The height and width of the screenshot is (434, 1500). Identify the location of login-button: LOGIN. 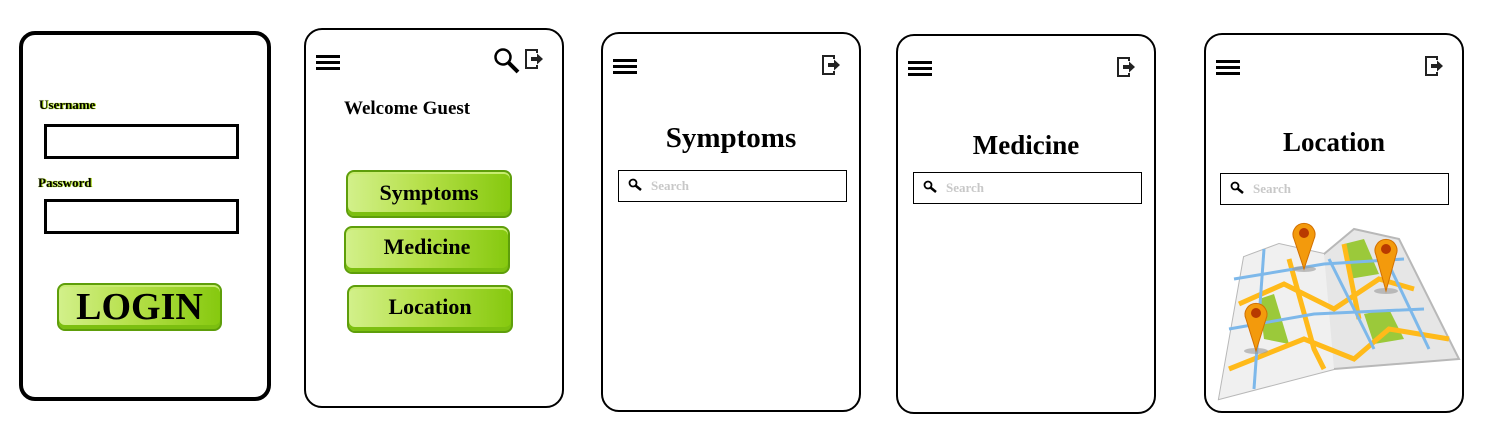
(139, 307).